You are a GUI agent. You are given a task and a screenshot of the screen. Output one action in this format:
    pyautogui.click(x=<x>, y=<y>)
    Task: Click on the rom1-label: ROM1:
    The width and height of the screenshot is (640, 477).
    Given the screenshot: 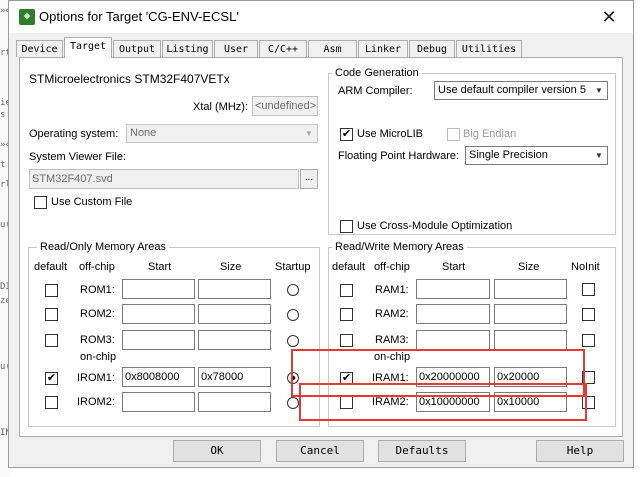 What is the action you would take?
    pyautogui.click(x=97, y=290)
    